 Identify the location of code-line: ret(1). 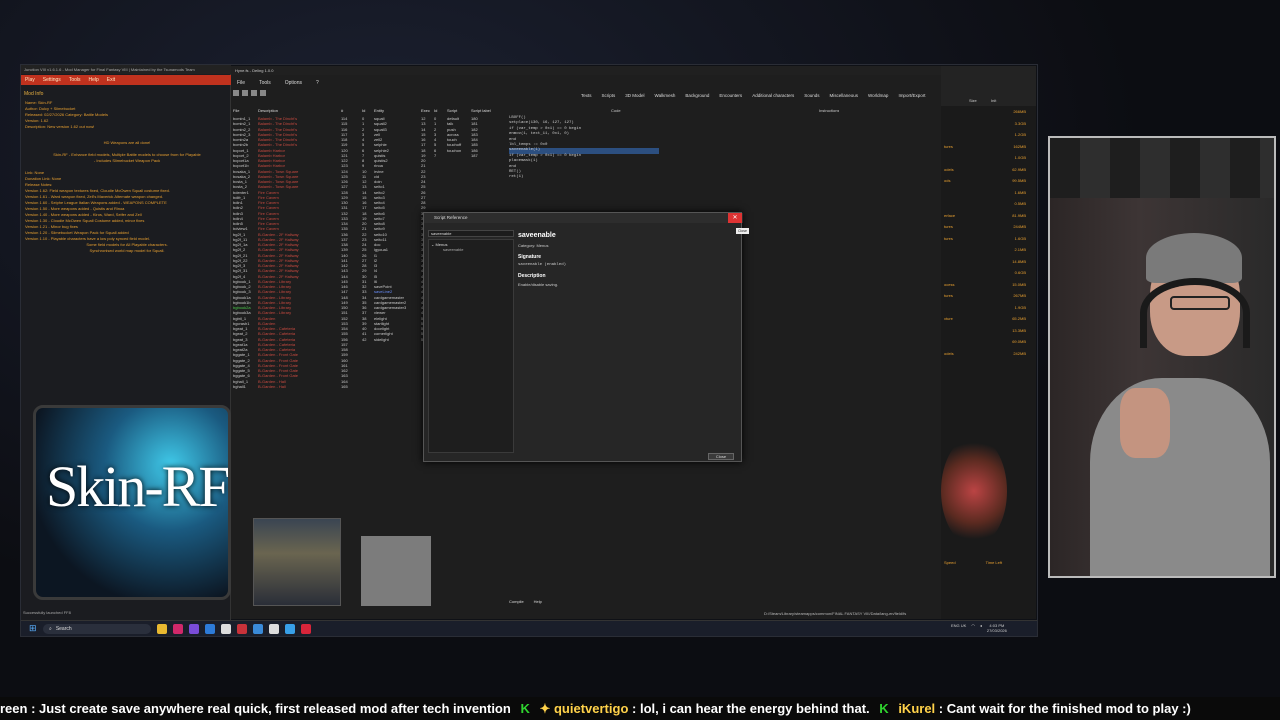
(516, 177).